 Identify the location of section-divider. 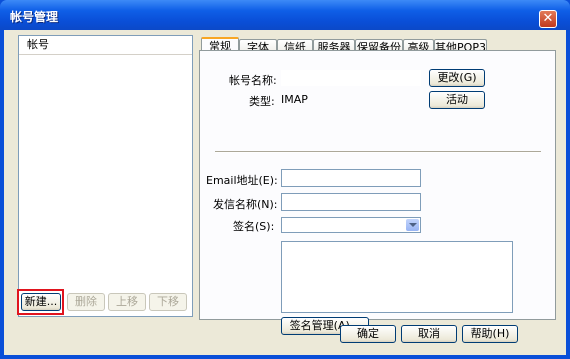
(378, 152).